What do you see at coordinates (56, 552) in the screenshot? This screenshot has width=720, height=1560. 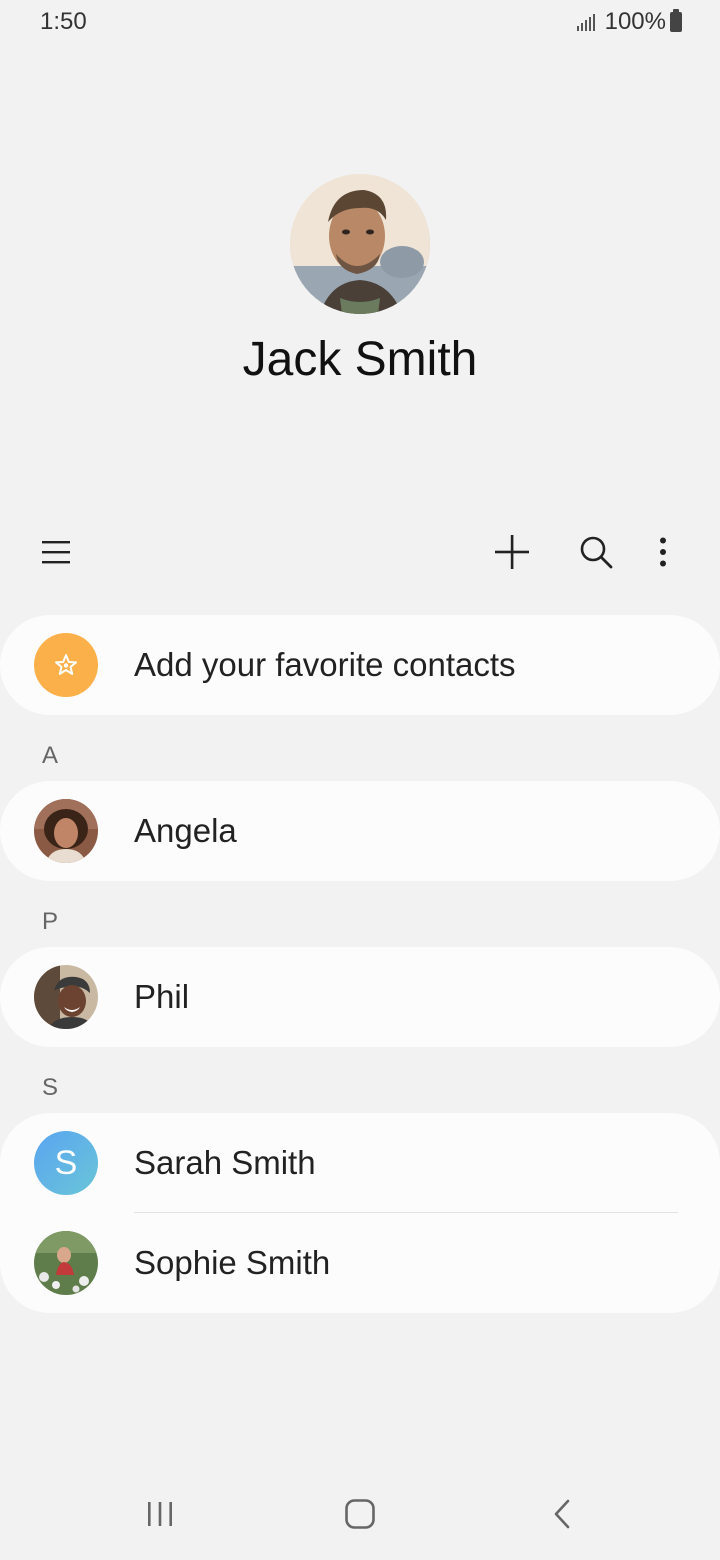 I see `menu-icon` at bounding box center [56, 552].